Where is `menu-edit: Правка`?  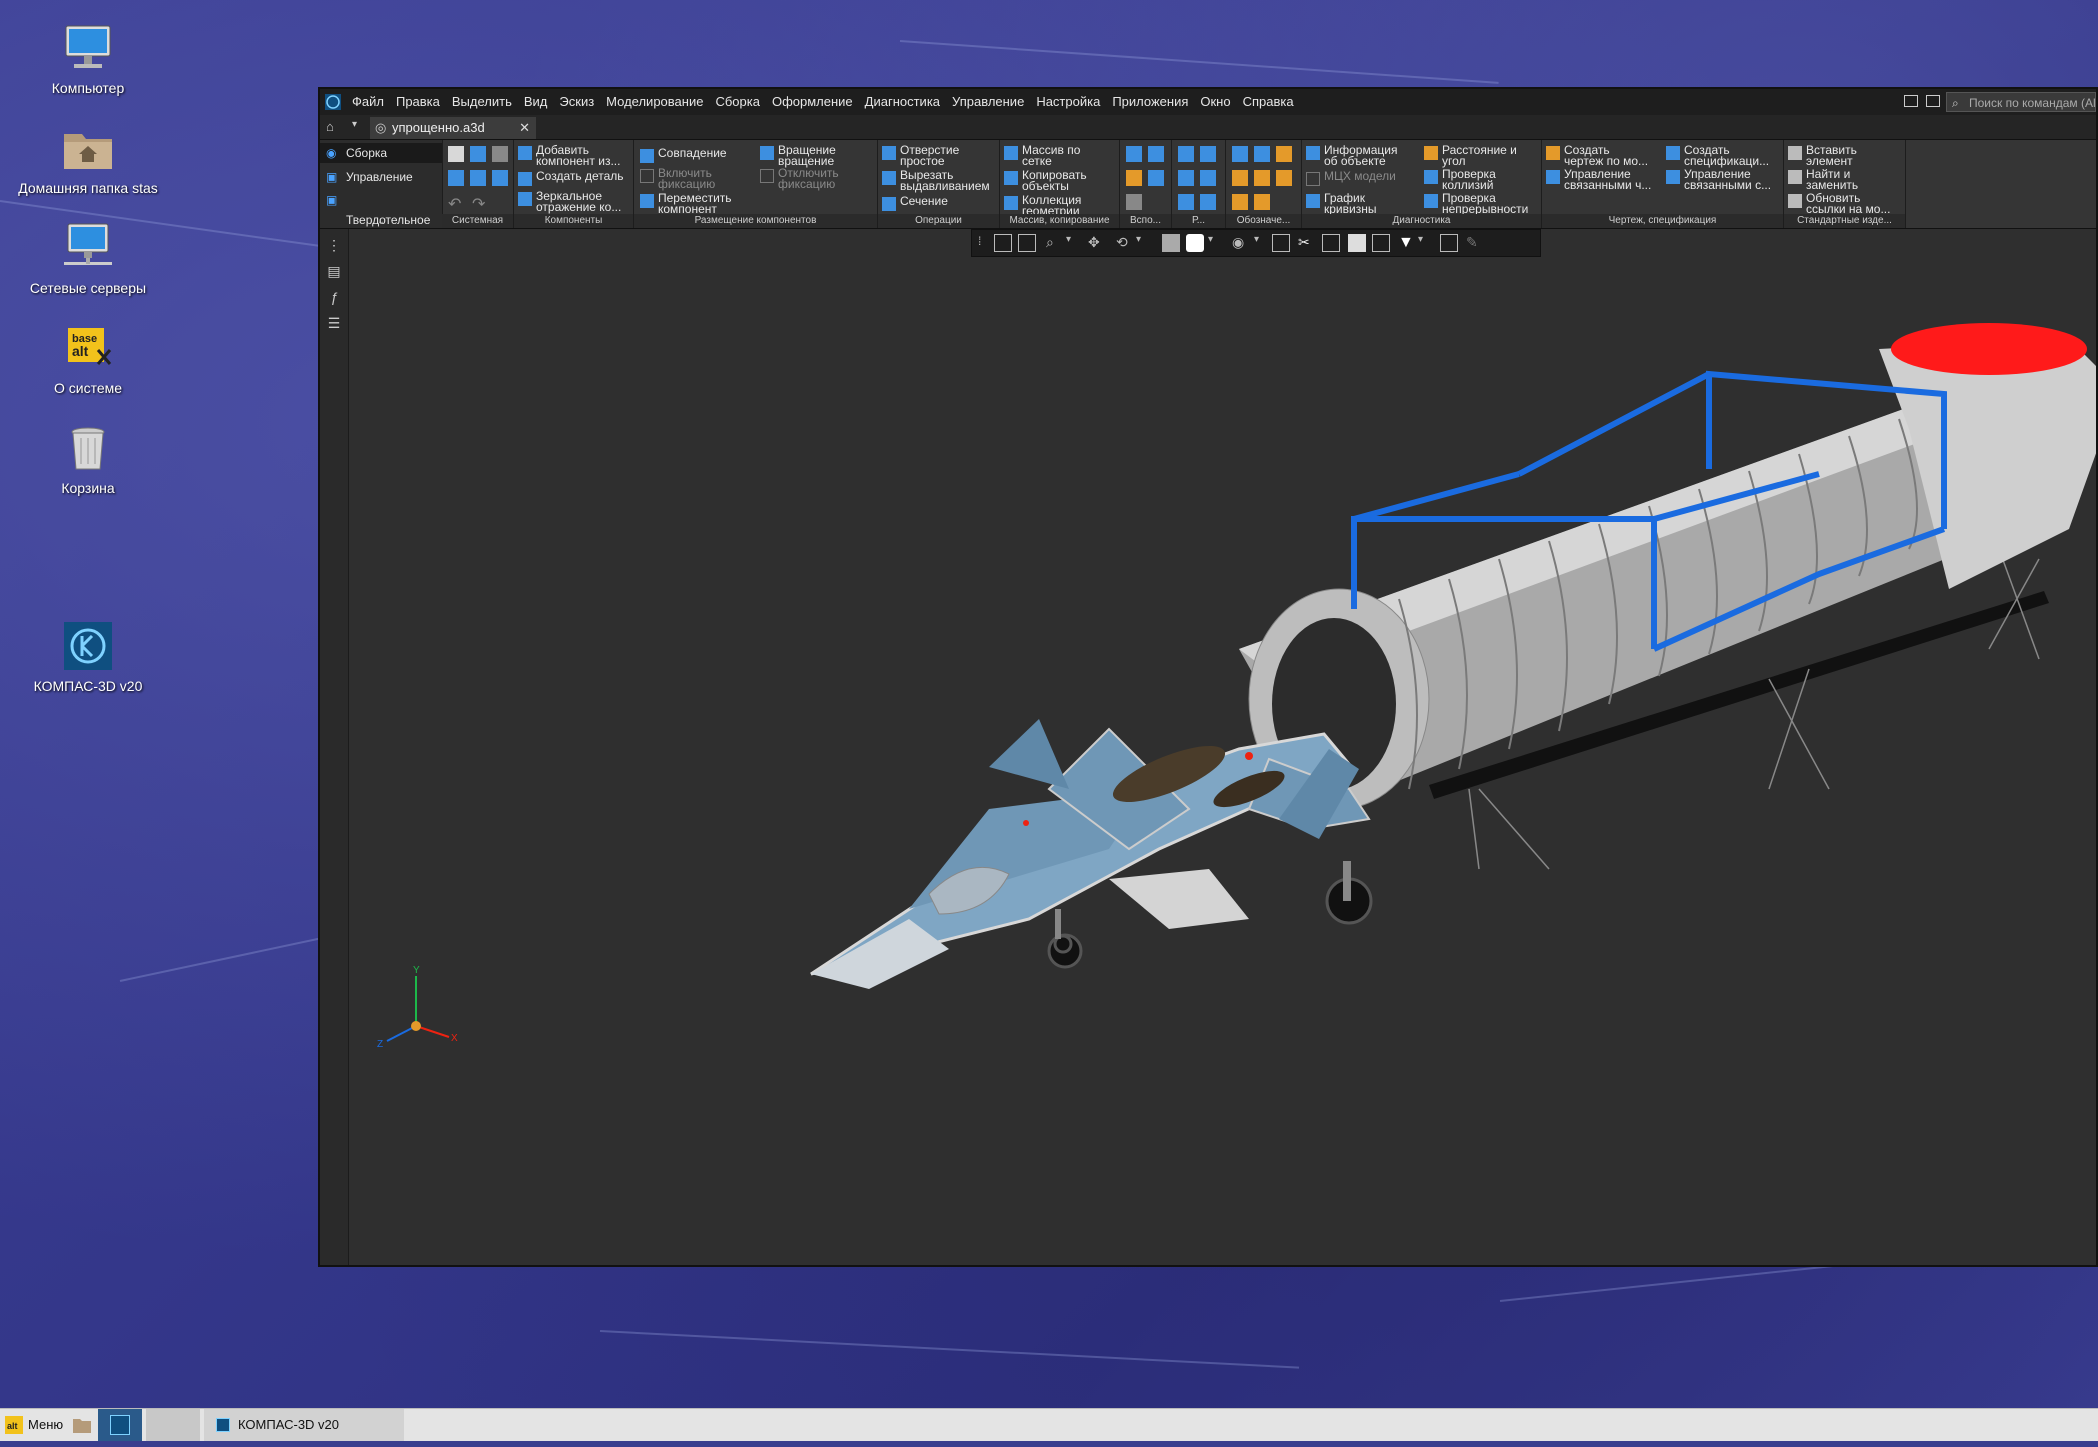 menu-edit: Правка is located at coordinates (418, 102).